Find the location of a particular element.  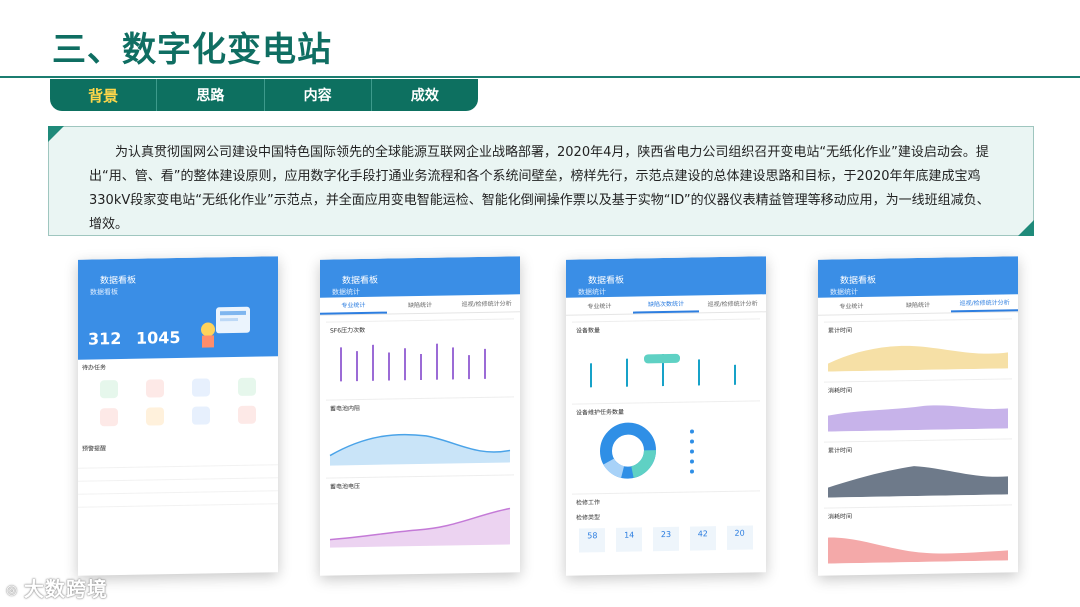

count-value: 23 is located at coordinates (665, 539).